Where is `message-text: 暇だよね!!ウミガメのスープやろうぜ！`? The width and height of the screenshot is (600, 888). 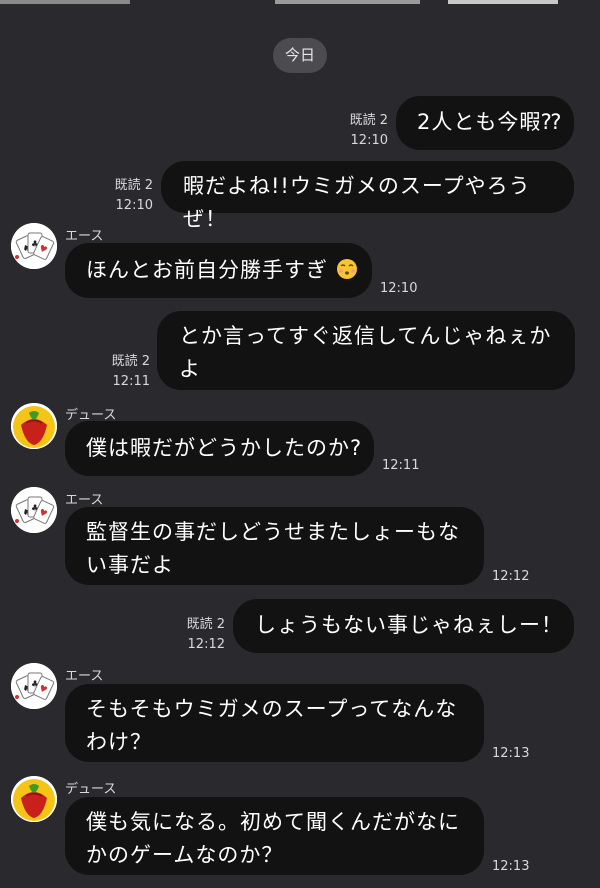
message-text: 暇だよね!!ウミガメのスープやろうぜ！ is located at coordinates (357, 202).